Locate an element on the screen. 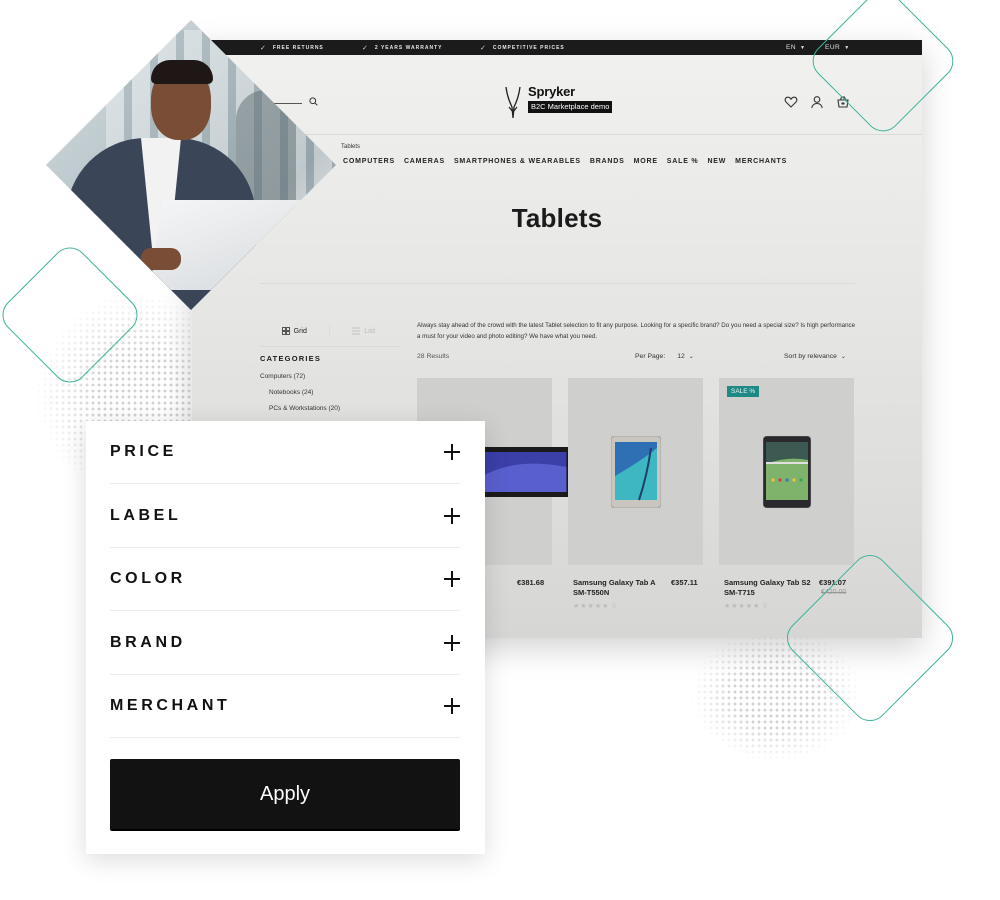 The image size is (1000, 900). sale-badge: SALE % is located at coordinates (743, 391).